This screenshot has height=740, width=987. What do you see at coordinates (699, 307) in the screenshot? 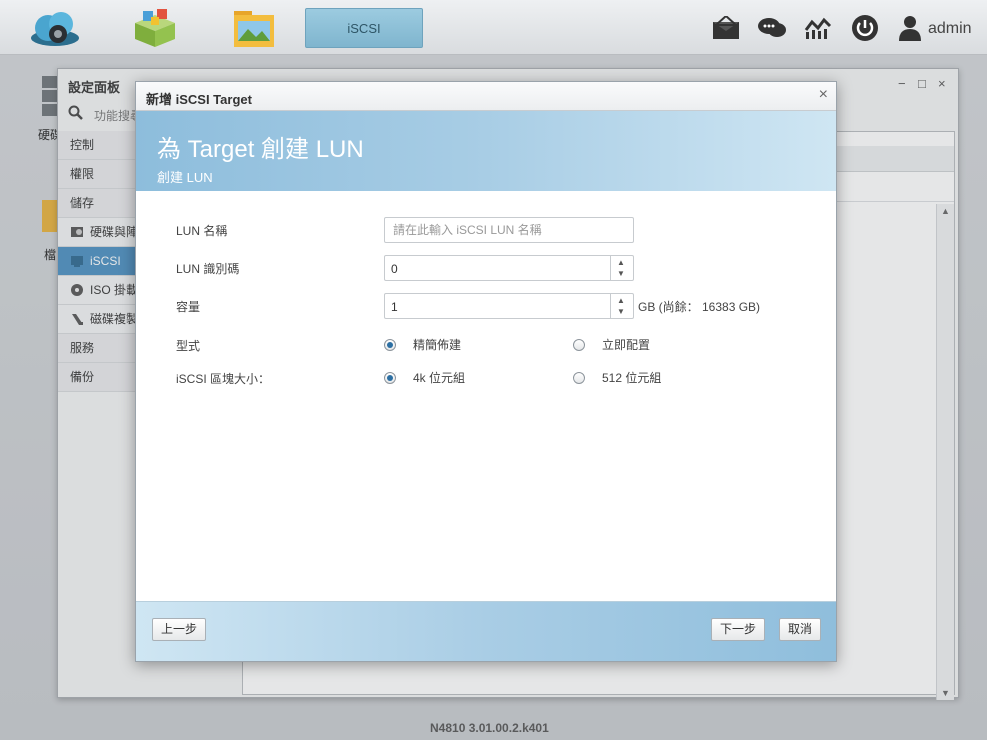
I see `capacity-unit: GB (尚餘： 16383 GB)` at bounding box center [699, 307].